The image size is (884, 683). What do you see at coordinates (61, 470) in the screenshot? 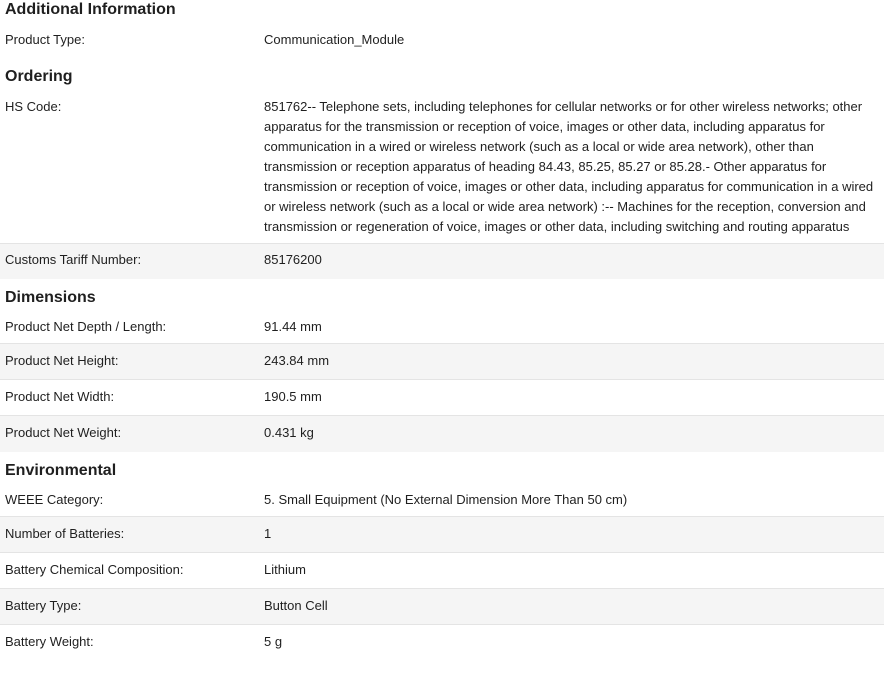
I see `section-title: Environmental` at bounding box center [61, 470].